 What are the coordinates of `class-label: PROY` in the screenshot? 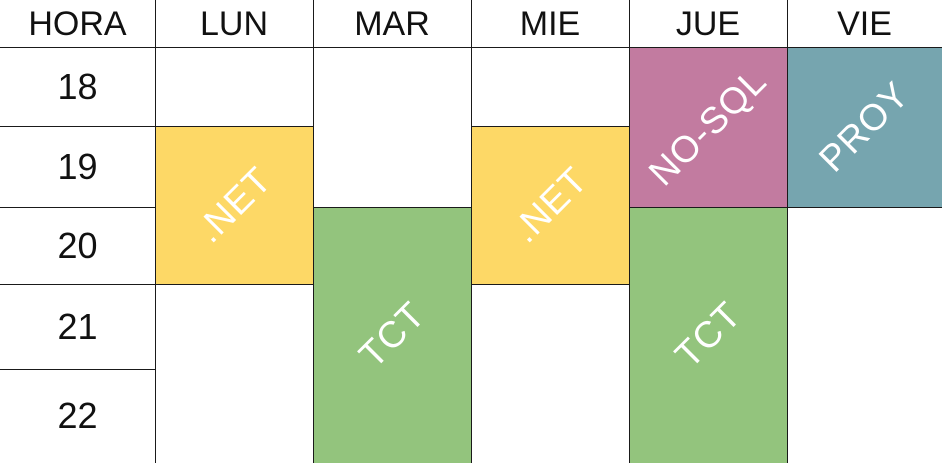 It's located at (864, 126).